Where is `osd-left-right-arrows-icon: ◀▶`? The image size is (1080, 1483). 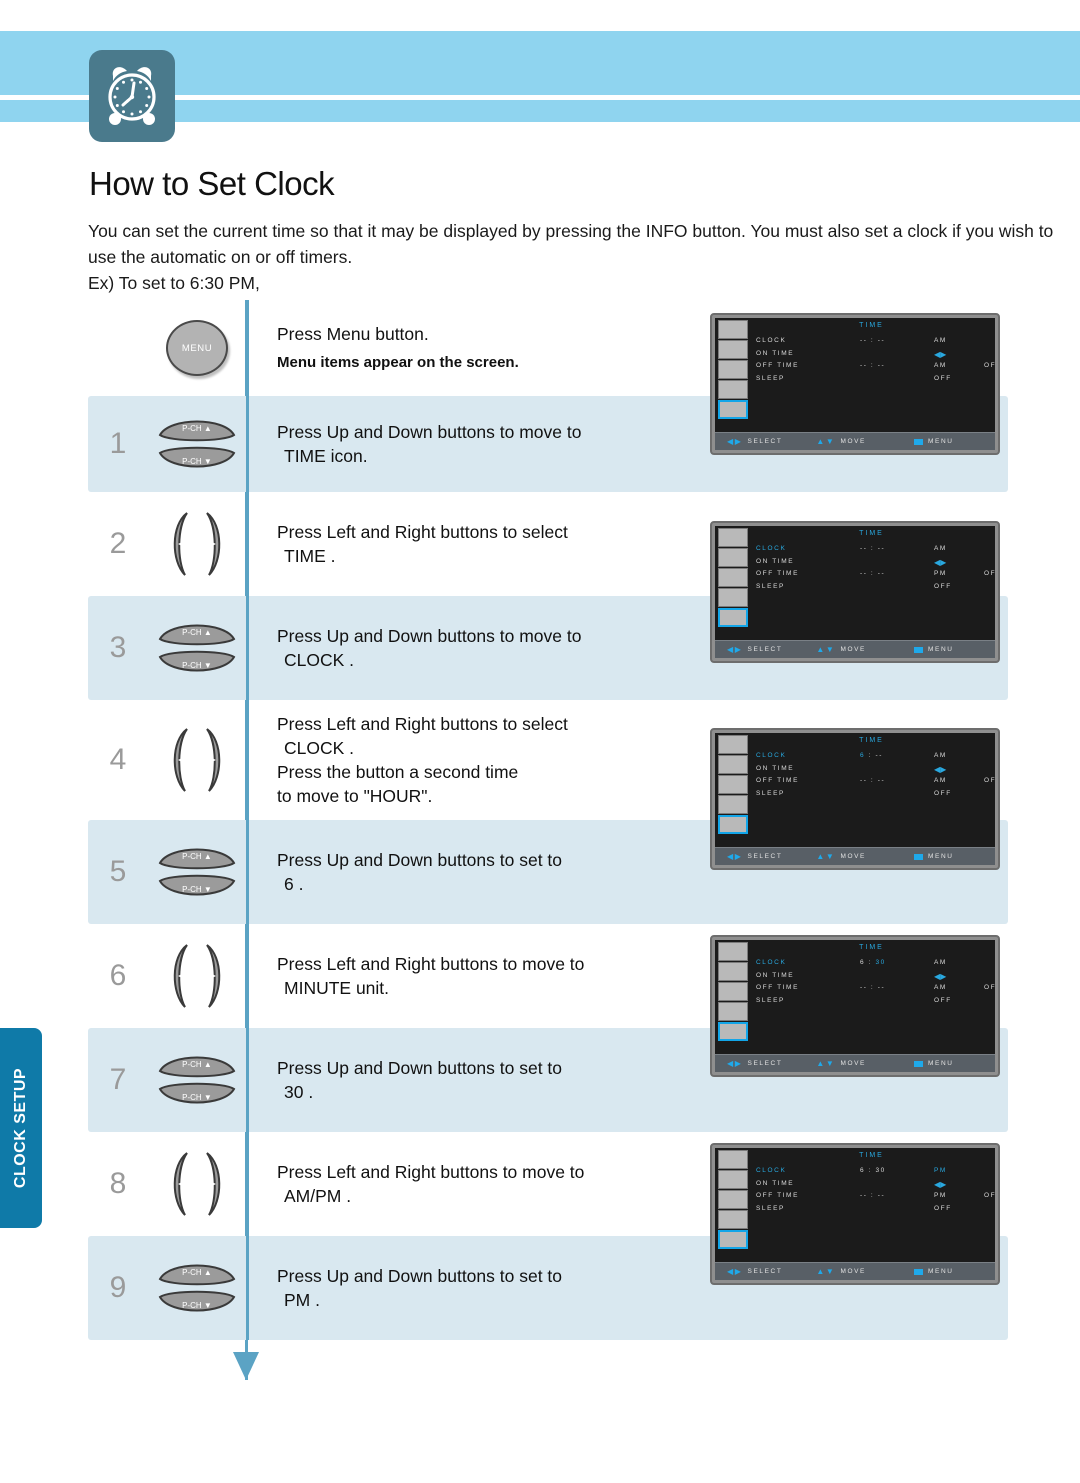 osd-left-right-arrows-icon: ◀▶ is located at coordinates (940, 769).